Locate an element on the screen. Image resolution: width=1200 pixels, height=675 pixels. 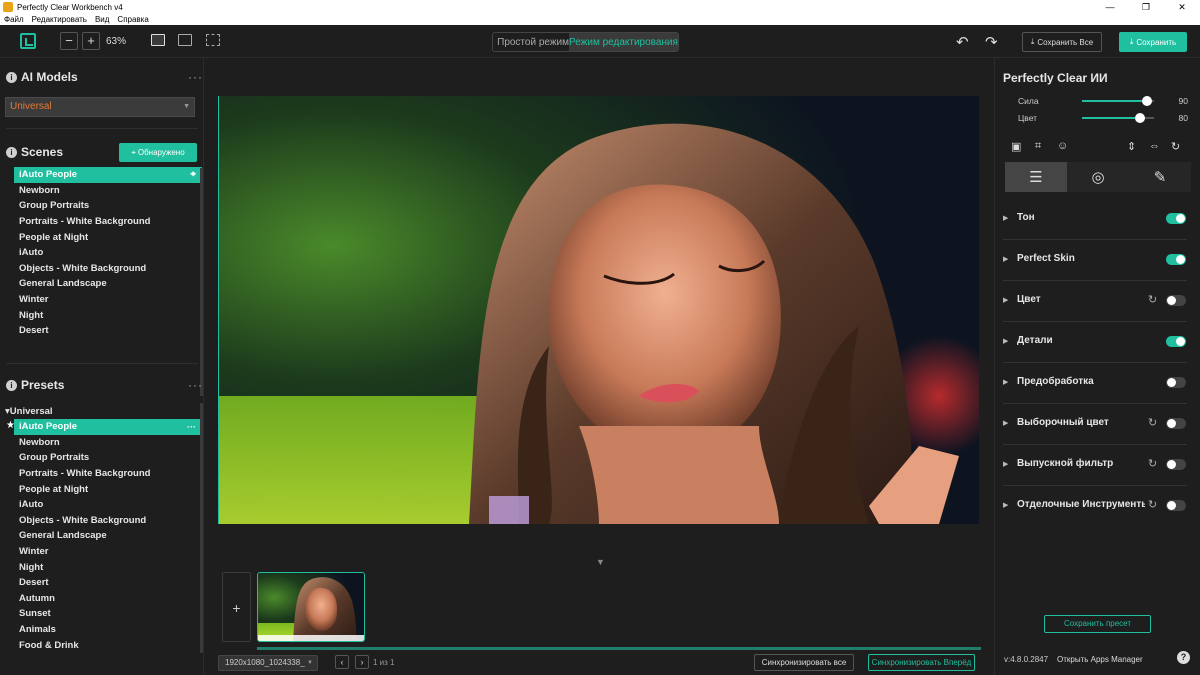
flip-horizontal-icon: ⇔ is located at coordinates (1154, 146).